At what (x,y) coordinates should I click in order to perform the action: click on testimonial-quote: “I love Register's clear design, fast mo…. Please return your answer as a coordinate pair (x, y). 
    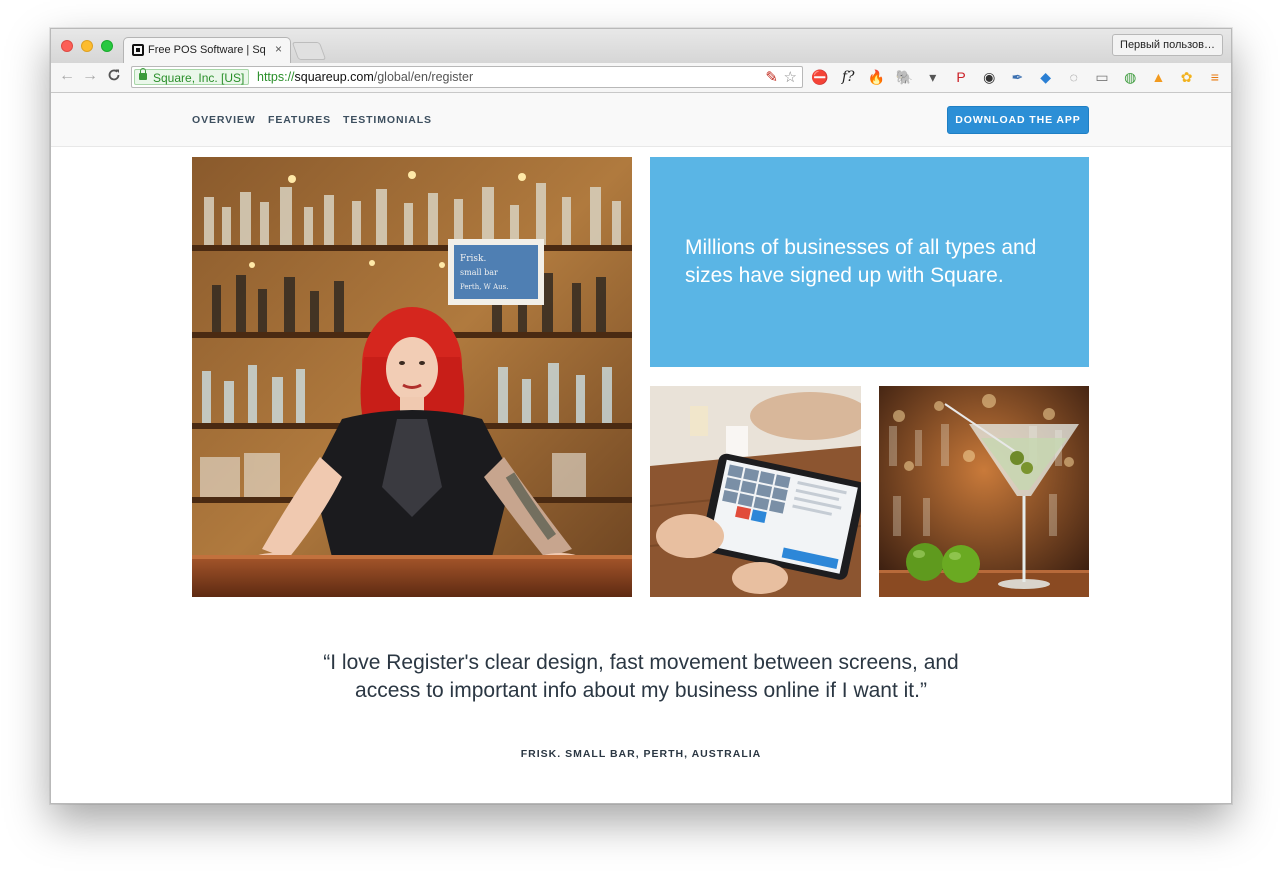
    Looking at the image, I should click on (641, 676).